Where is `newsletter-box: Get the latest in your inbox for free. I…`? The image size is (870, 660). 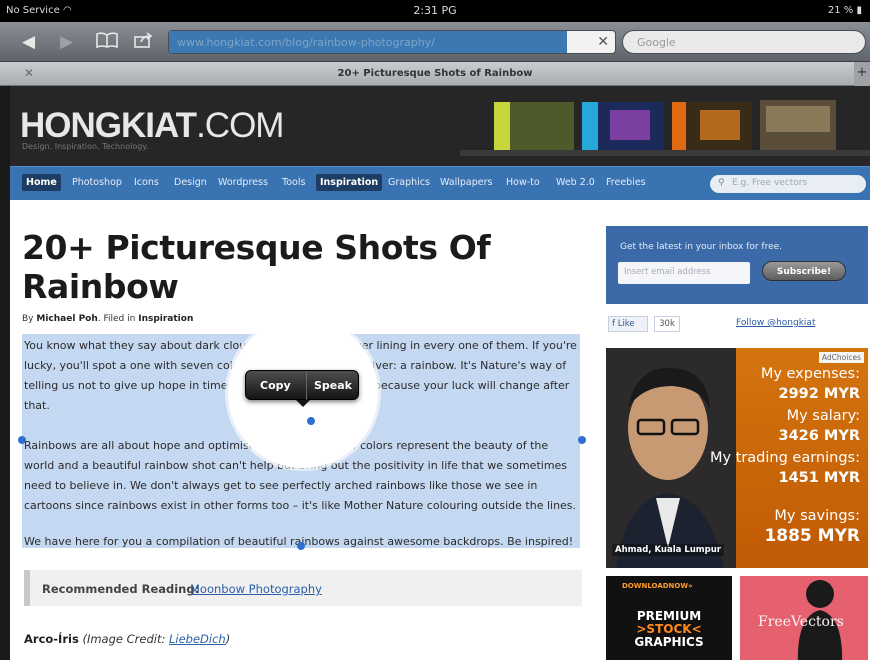
newsletter-box: Get the latest in your inbox for free. I… is located at coordinates (737, 265).